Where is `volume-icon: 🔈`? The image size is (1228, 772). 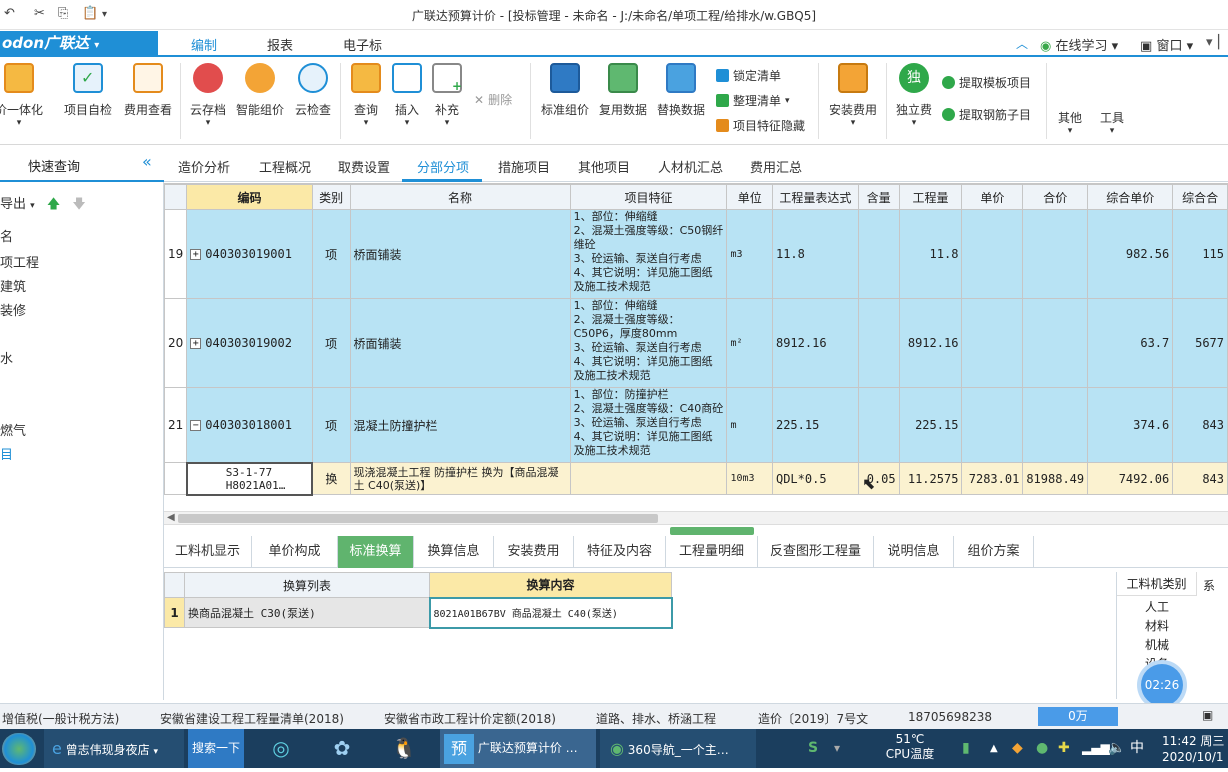
volume-icon: 🔈 is located at coordinates (1116, 748).